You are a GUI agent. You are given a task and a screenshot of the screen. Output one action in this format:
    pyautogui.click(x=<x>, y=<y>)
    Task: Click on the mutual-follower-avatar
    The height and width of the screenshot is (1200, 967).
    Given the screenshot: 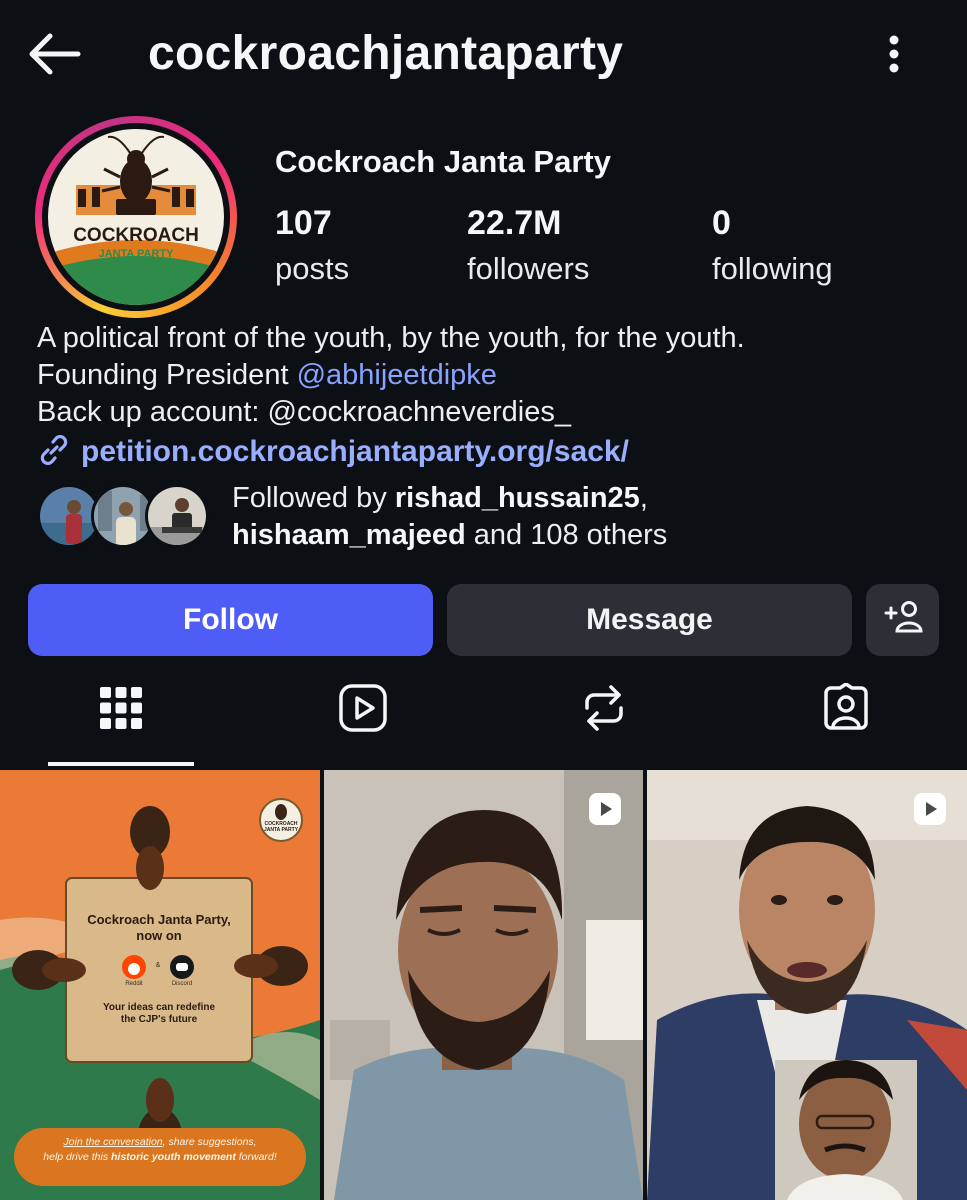 What is the action you would take?
    pyautogui.click(x=177, y=516)
    